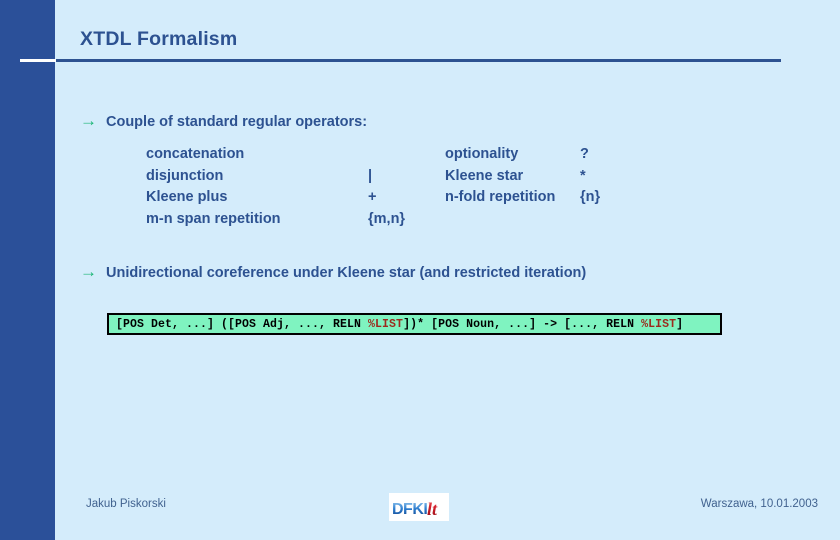 This screenshot has height=540, width=840. Describe the element at coordinates (584, 154) in the screenshot. I see `operator-symbol-right: ?` at that location.